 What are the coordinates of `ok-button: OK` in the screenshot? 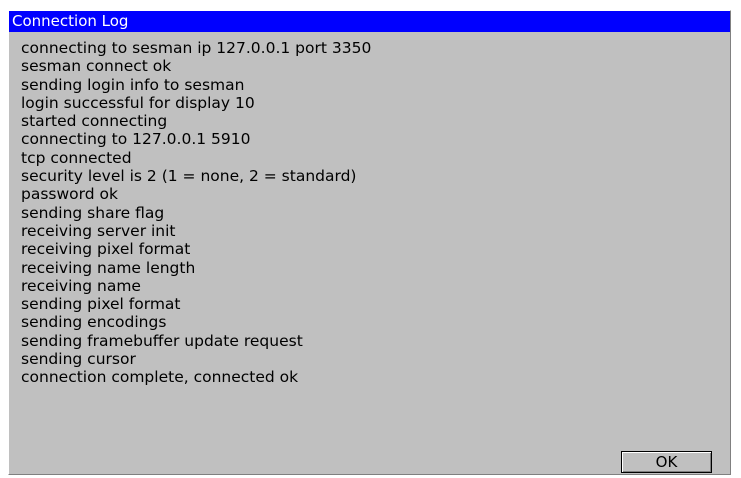 It's located at (666, 462).